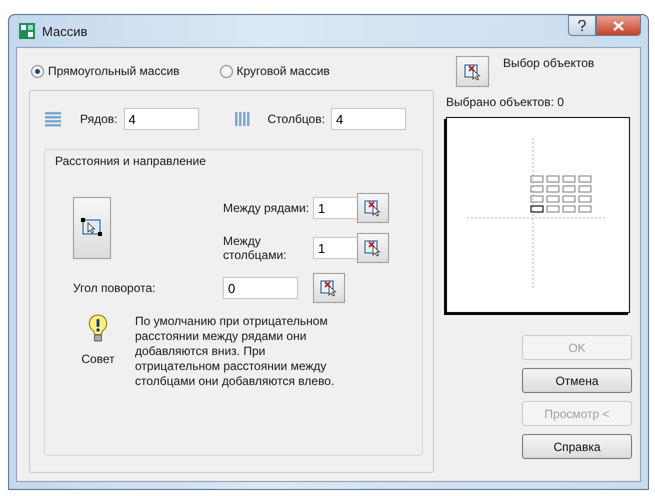 This screenshot has width=655, height=496. Describe the element at coordinates (131, 162) in the screenshot. I see `group-title: Расстояния и направление` at that location.